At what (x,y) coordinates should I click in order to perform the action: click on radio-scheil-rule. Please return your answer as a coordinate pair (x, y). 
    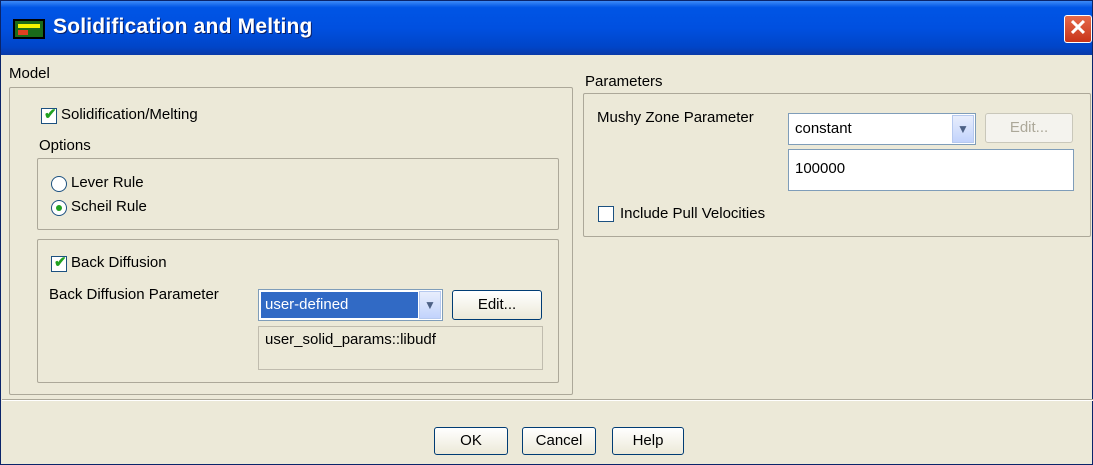
    Looking at the image, I should click on (59, 208).